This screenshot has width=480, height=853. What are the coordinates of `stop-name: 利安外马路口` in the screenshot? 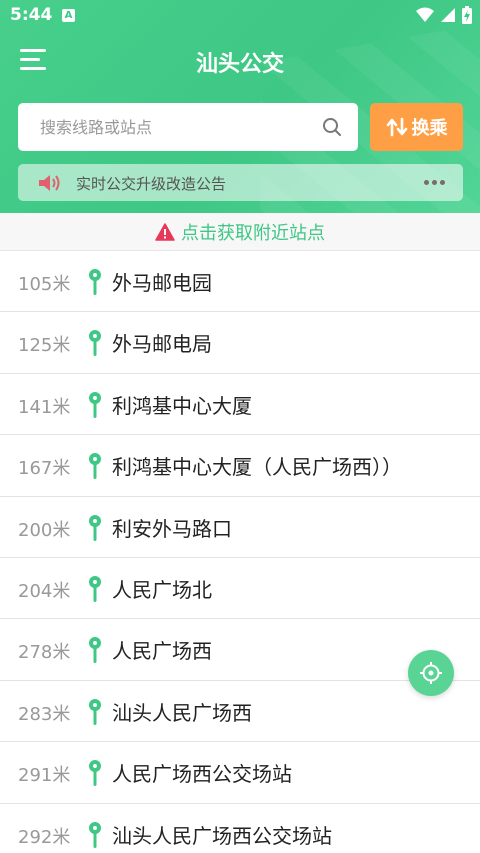 It's located at (172, 528).